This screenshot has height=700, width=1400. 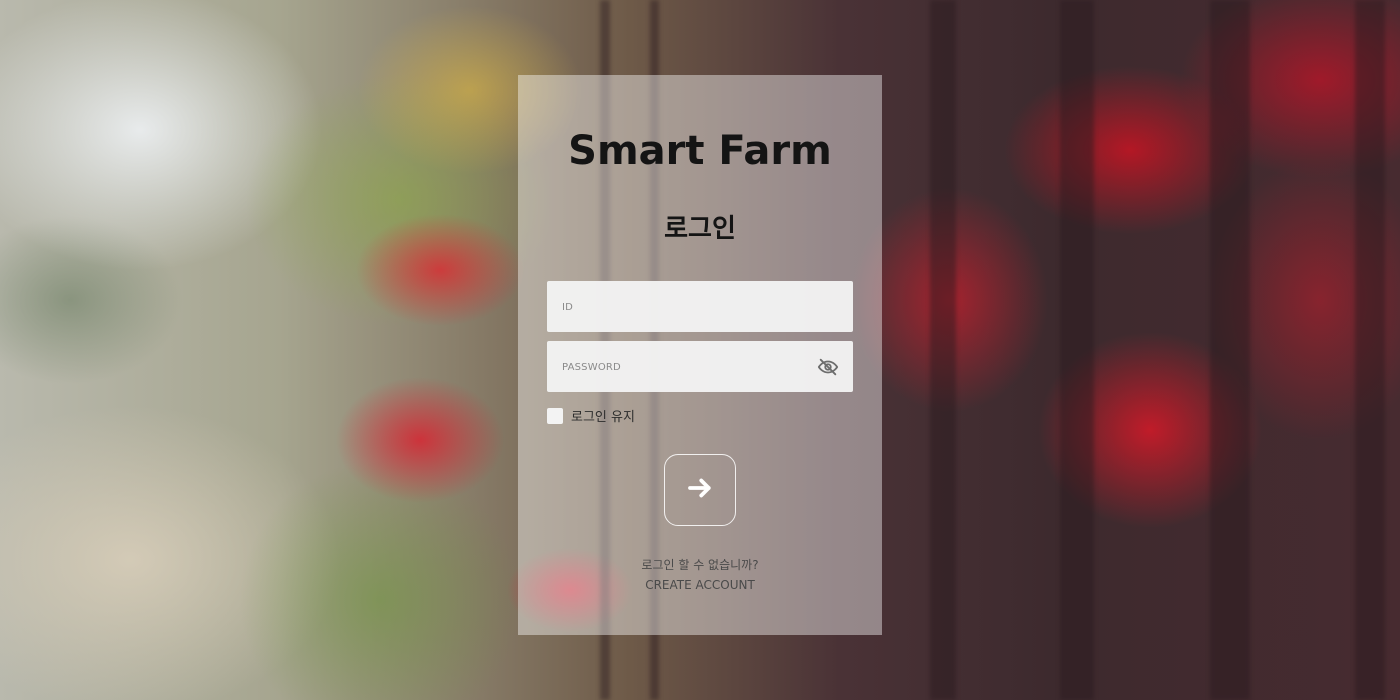 I want to click on remember-me-toggle: 로그인 유지, so click(x=591, y=415).